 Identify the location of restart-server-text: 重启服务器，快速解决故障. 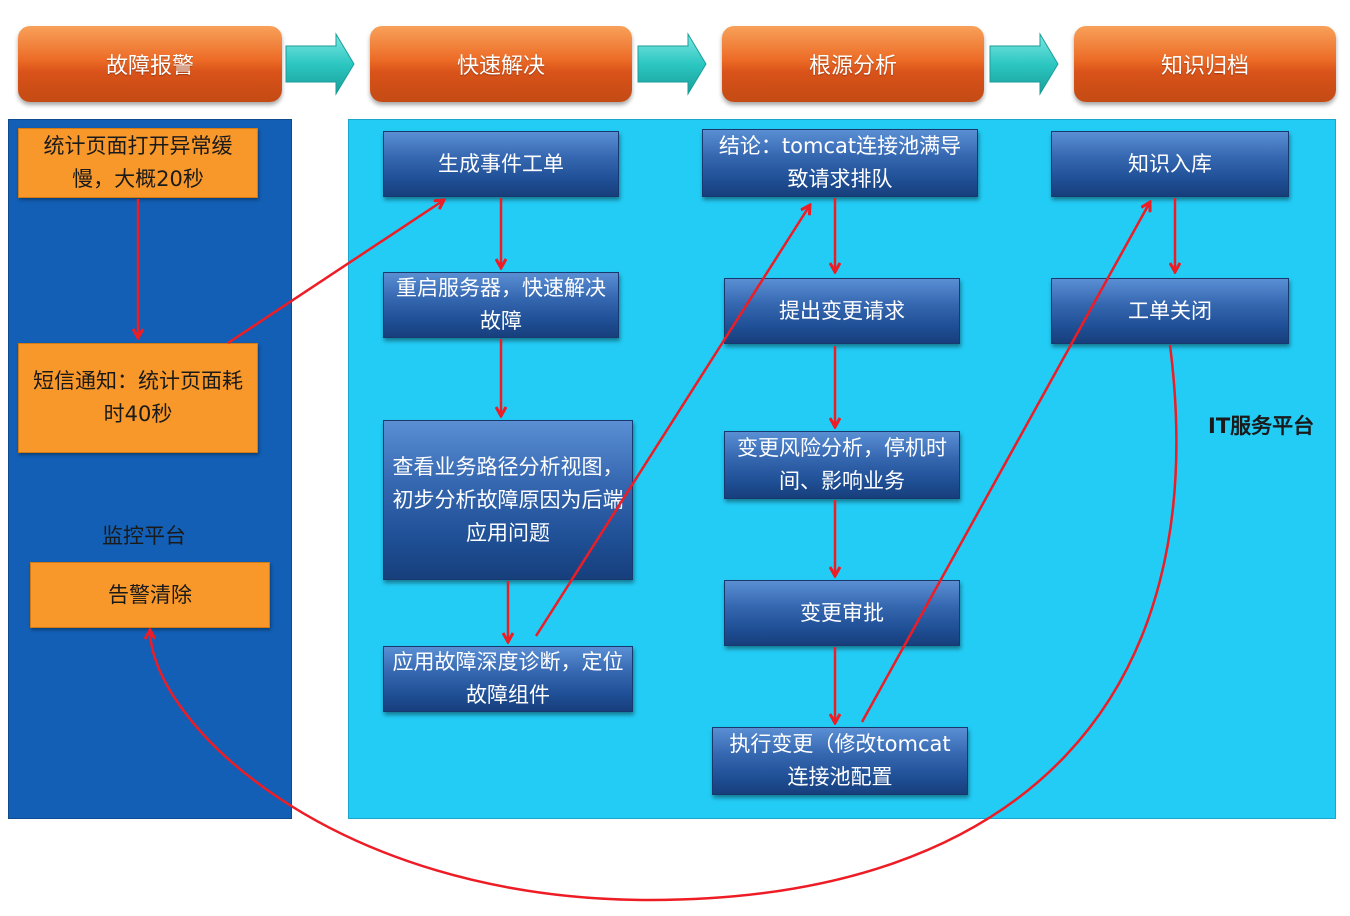
(501, 304).